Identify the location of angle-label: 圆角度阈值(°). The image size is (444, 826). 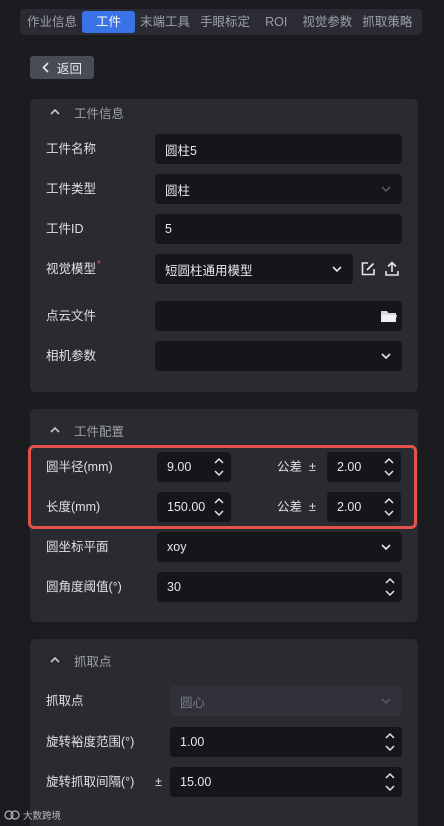
(84, 587).